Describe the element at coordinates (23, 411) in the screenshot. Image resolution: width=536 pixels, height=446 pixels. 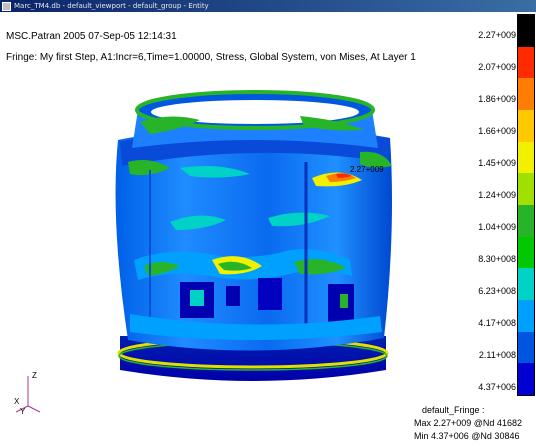
I see `axis-y-label: Y` at that location.